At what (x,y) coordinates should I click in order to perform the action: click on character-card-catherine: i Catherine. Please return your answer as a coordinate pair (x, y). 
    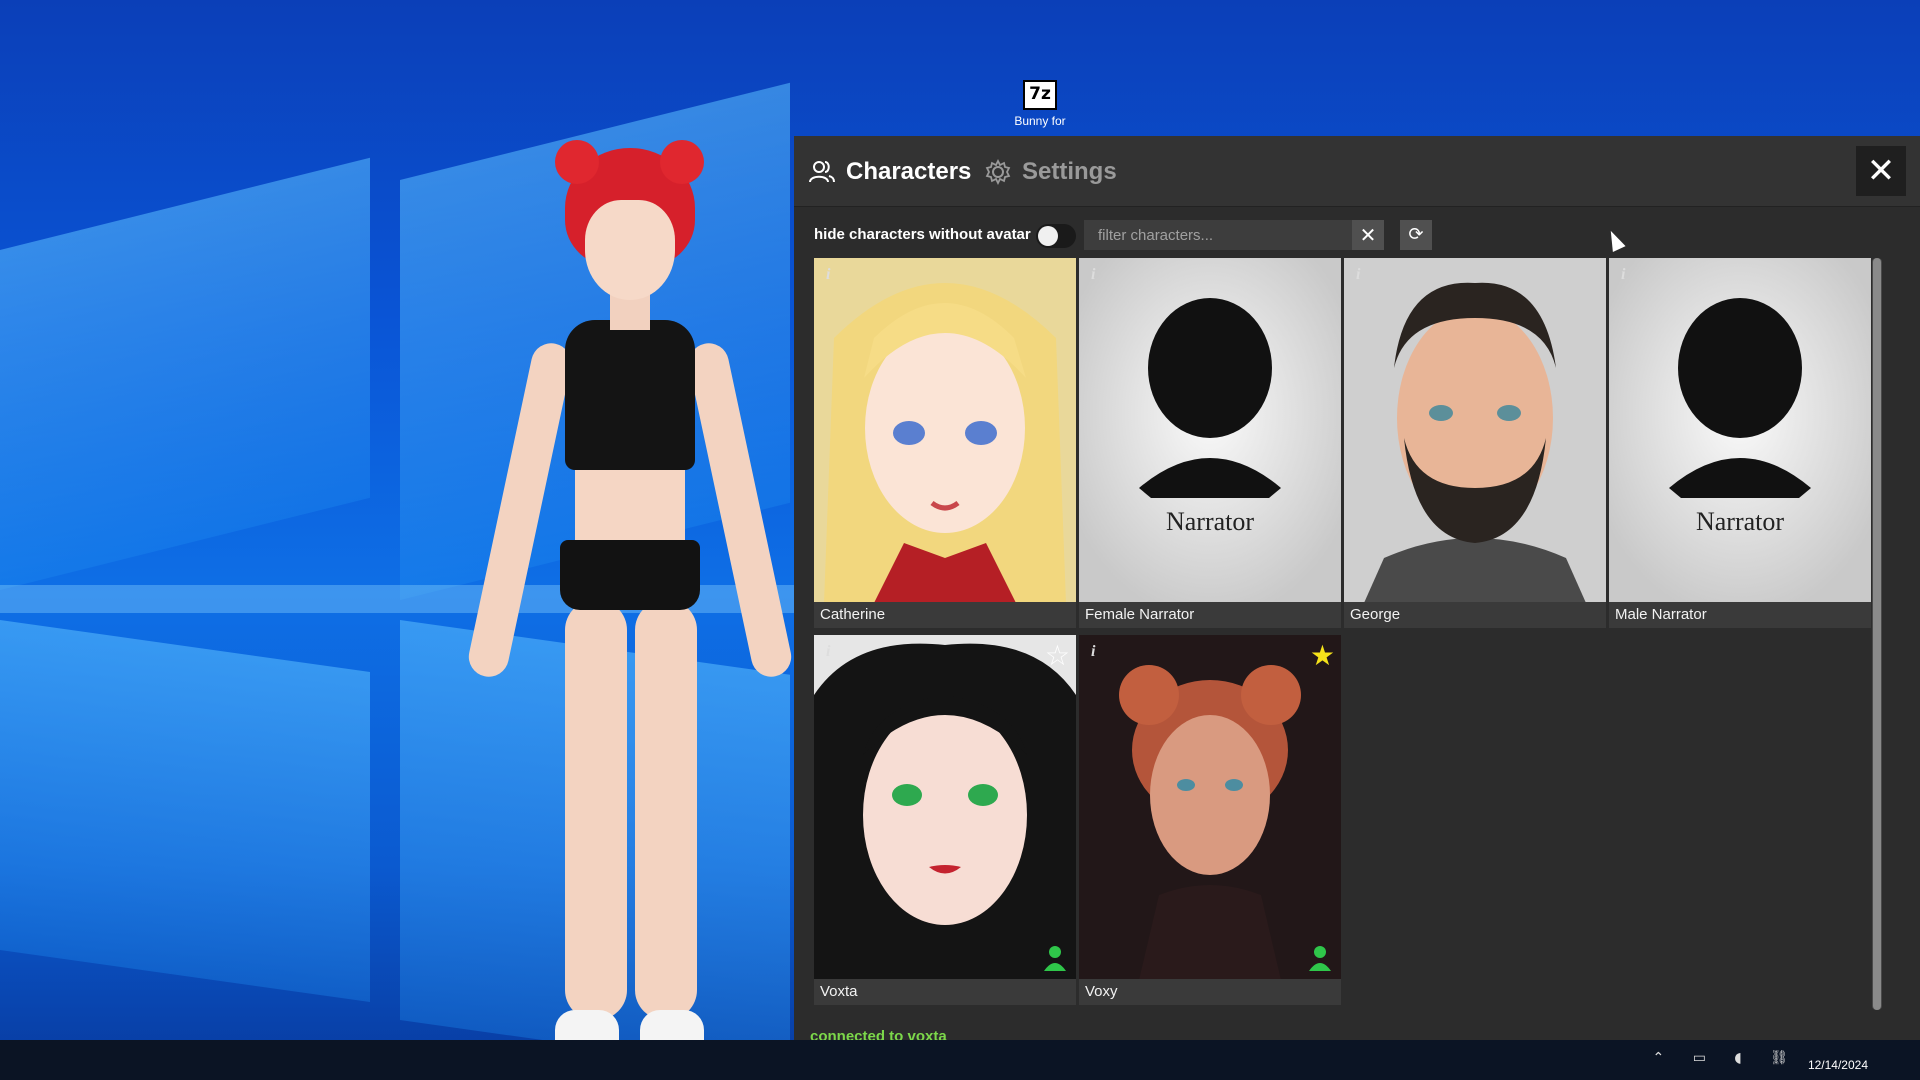
    Looking at the image, I should click on (945, 443).